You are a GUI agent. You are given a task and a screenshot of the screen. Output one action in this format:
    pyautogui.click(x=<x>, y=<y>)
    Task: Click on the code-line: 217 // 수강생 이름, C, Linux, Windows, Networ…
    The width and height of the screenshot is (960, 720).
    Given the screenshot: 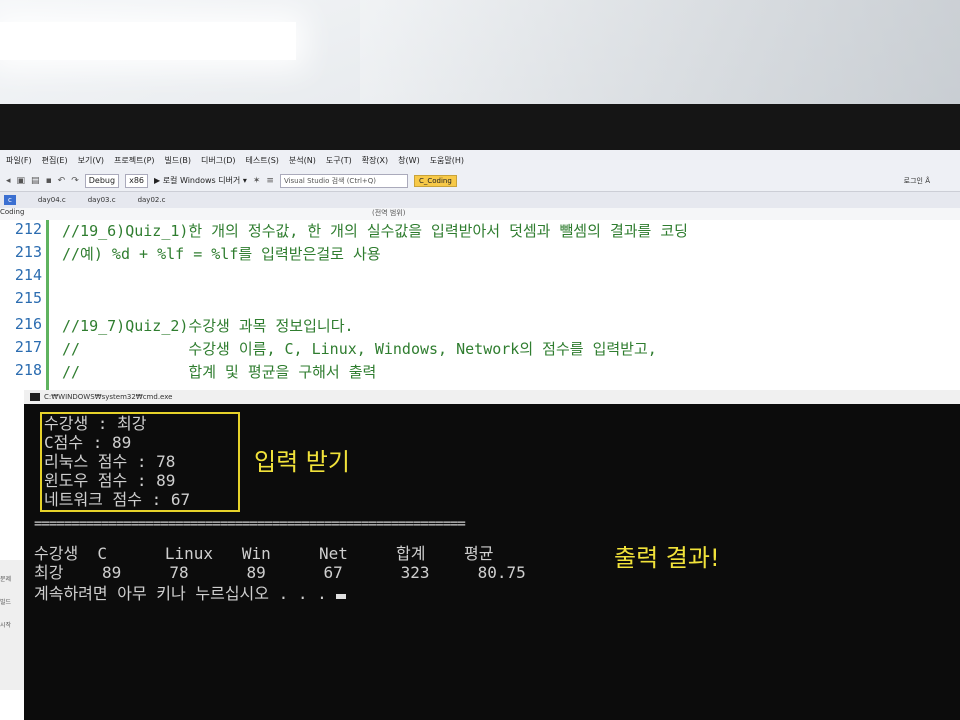 What is the action you would take?
    pyautogui.click(x=480, y=350)
    